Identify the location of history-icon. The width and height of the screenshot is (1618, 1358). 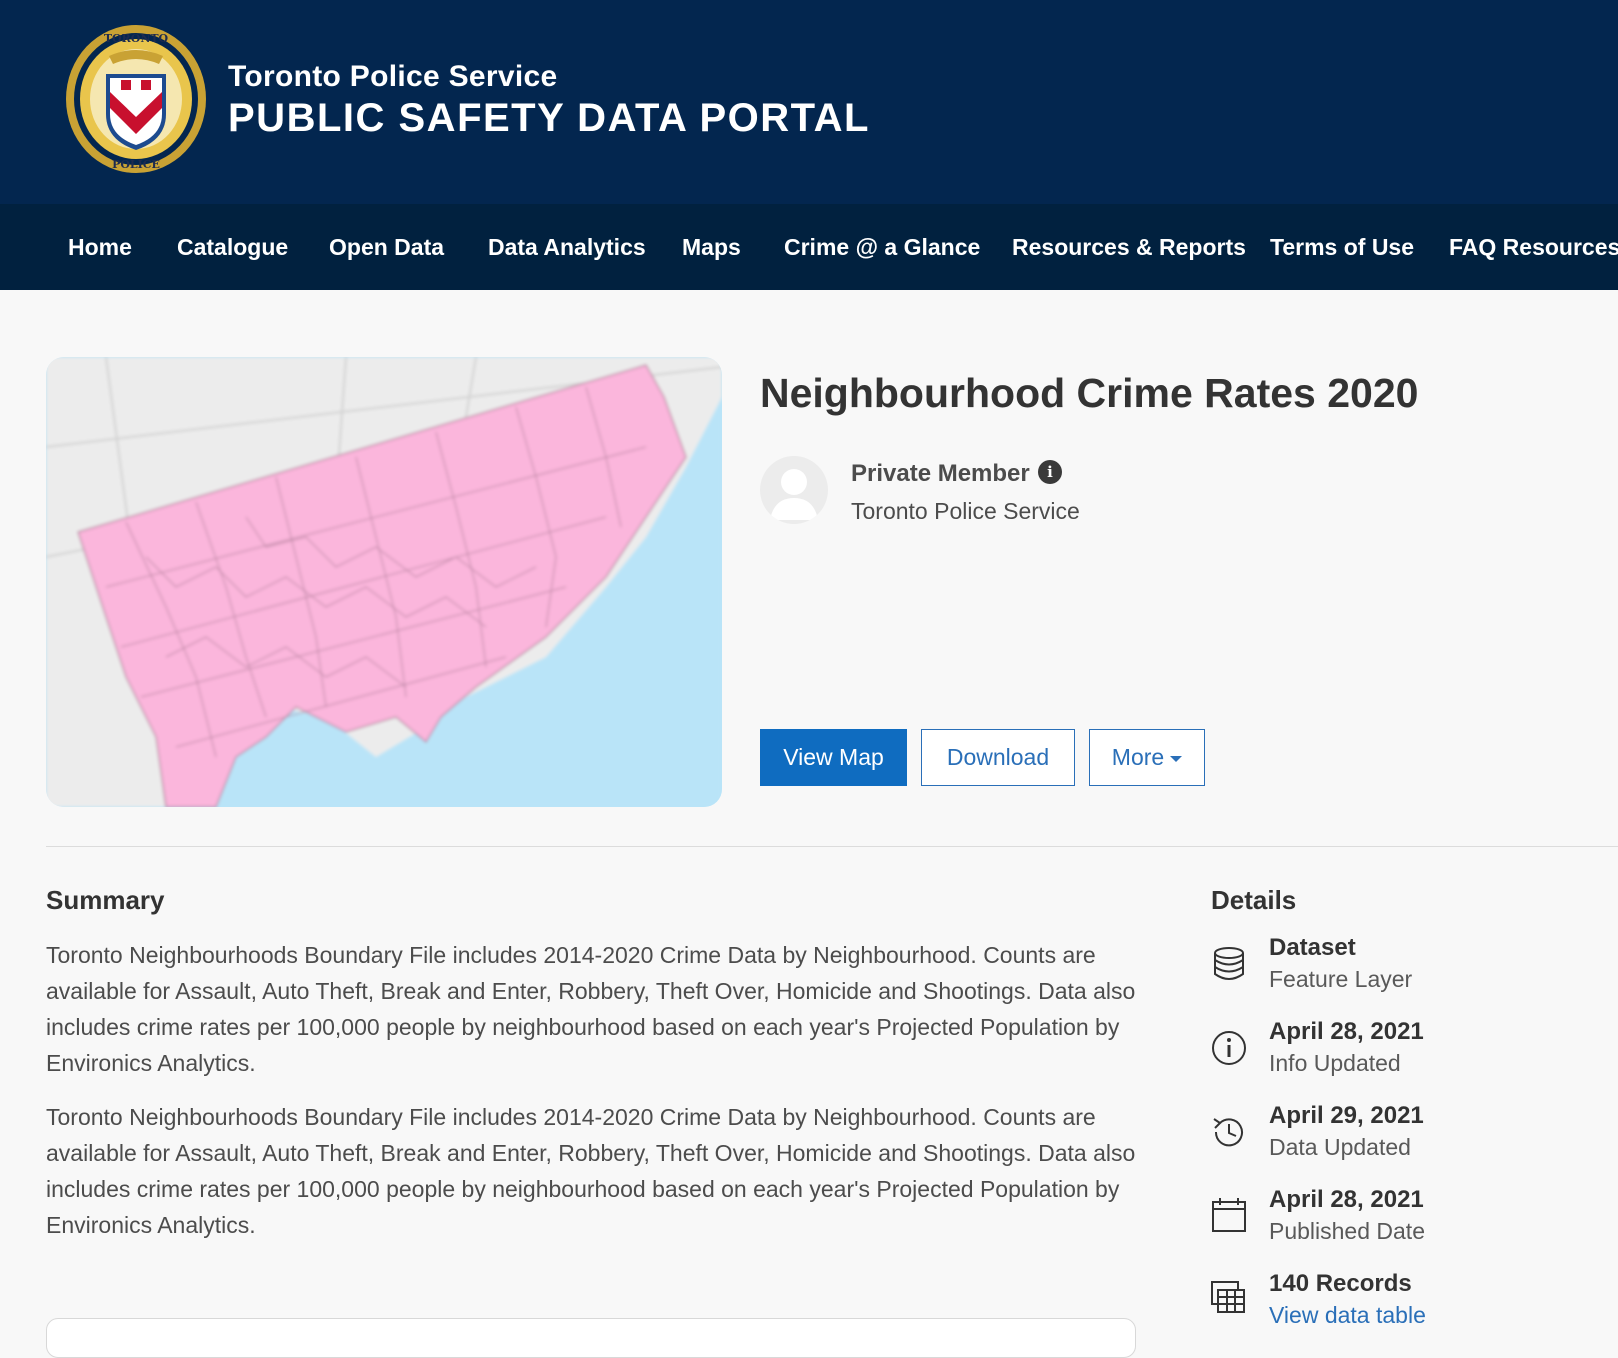
(1228, 1132).